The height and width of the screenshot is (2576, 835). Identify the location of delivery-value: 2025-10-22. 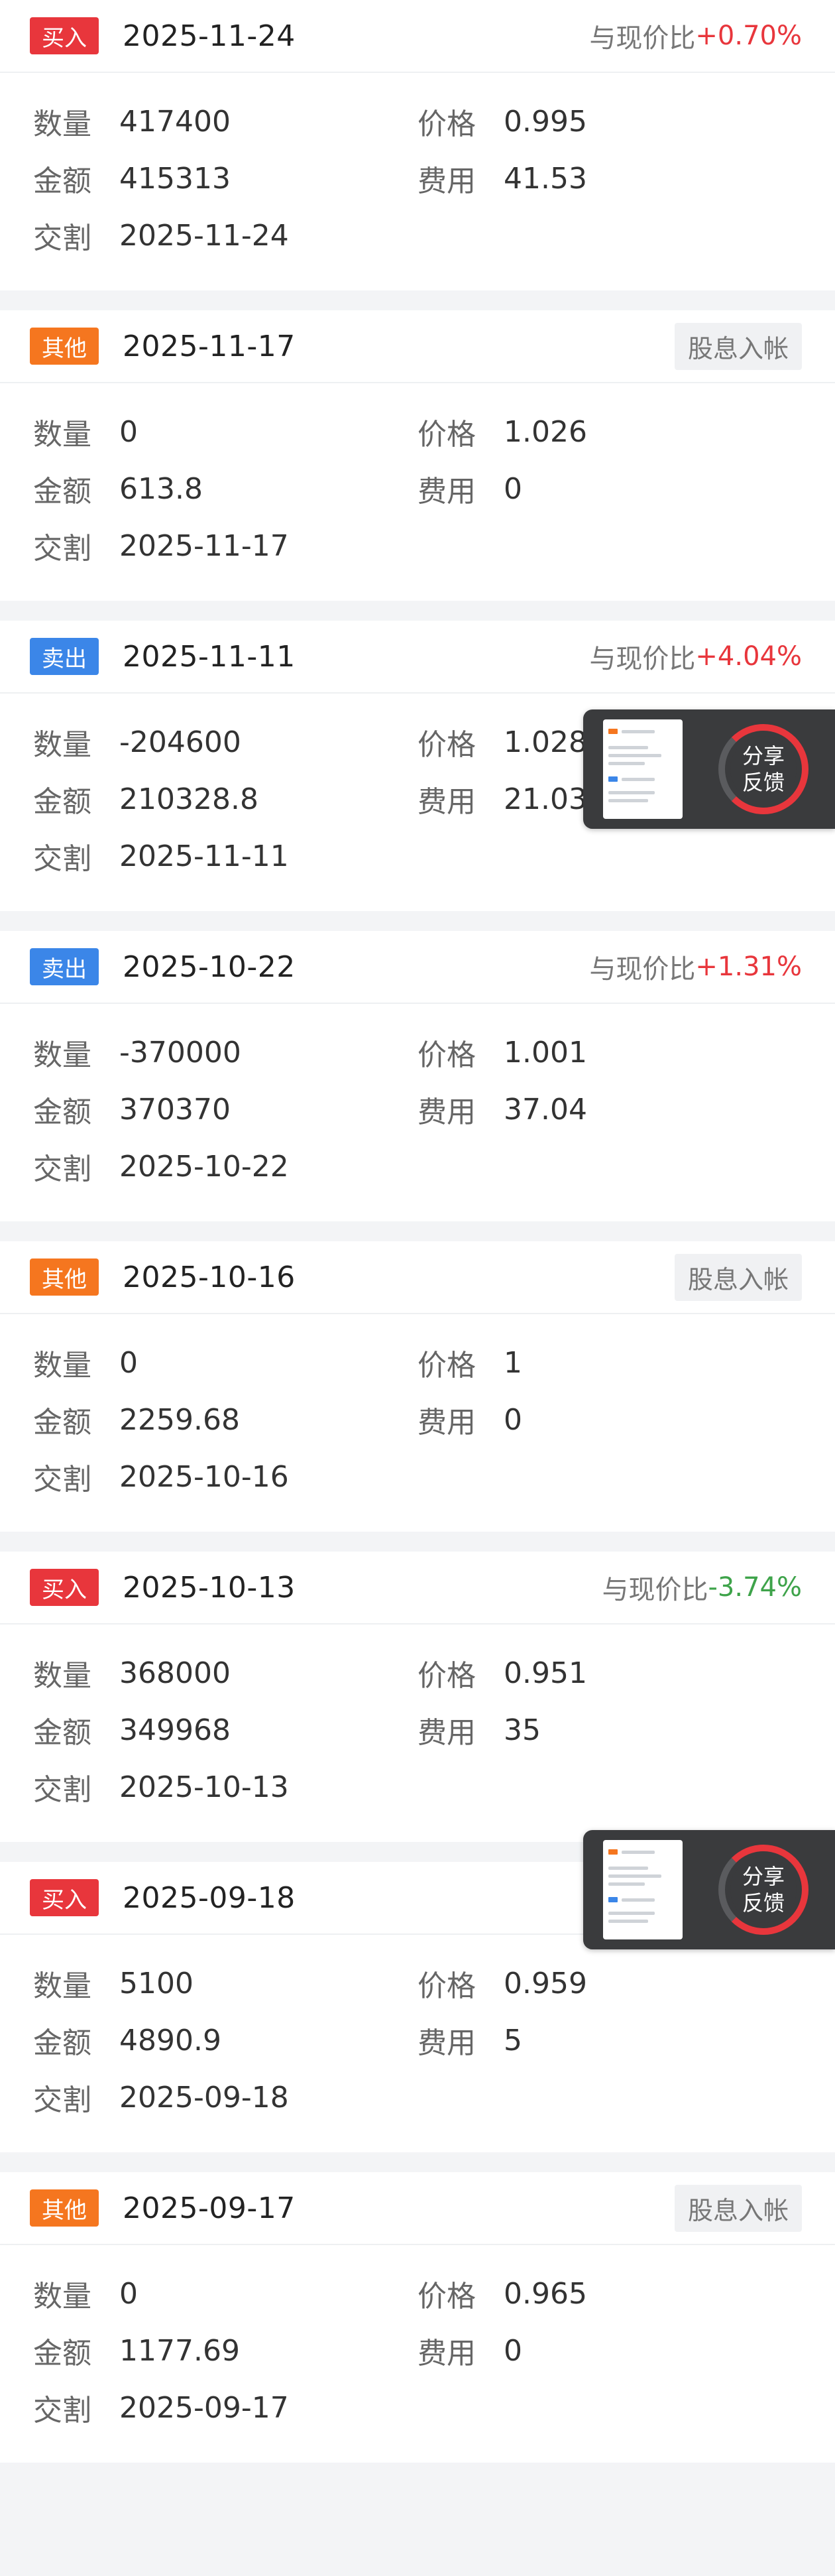
(204, 1166).